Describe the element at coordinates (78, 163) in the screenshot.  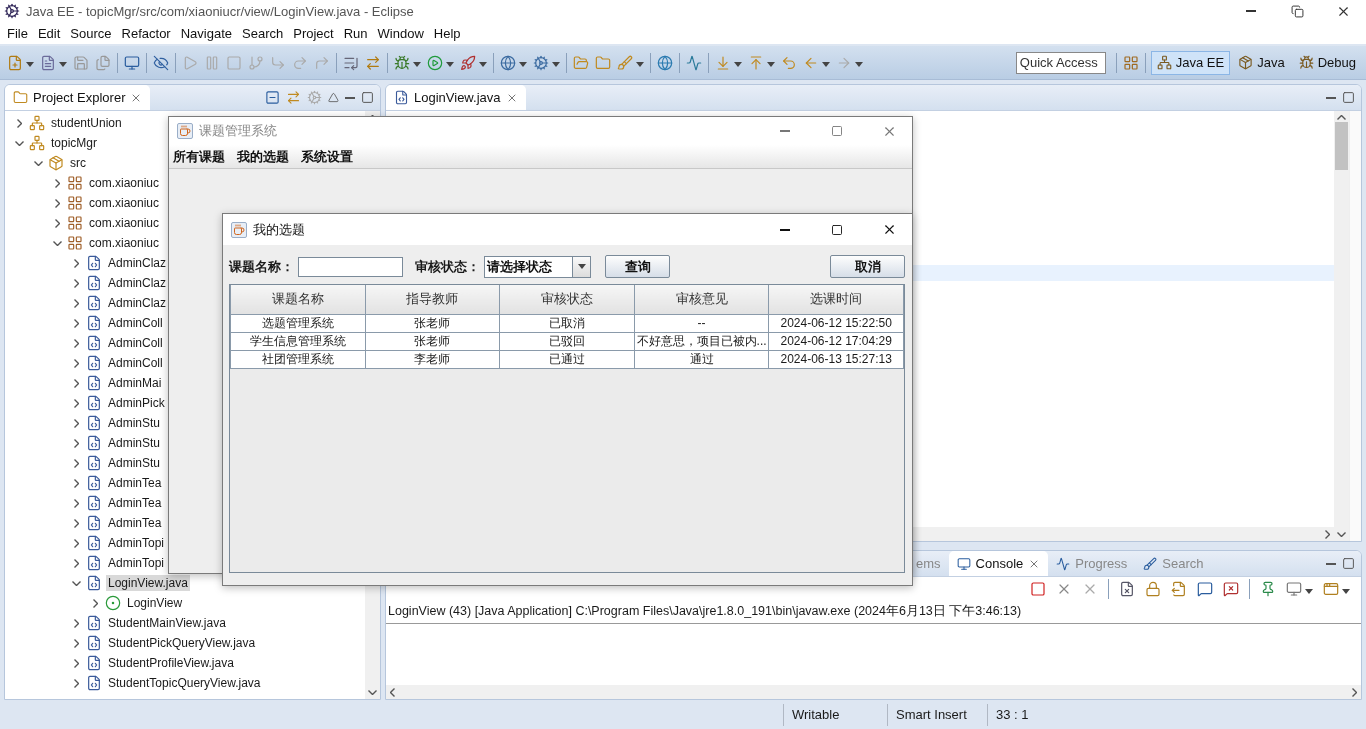
I see `tree-item: src` at that location.